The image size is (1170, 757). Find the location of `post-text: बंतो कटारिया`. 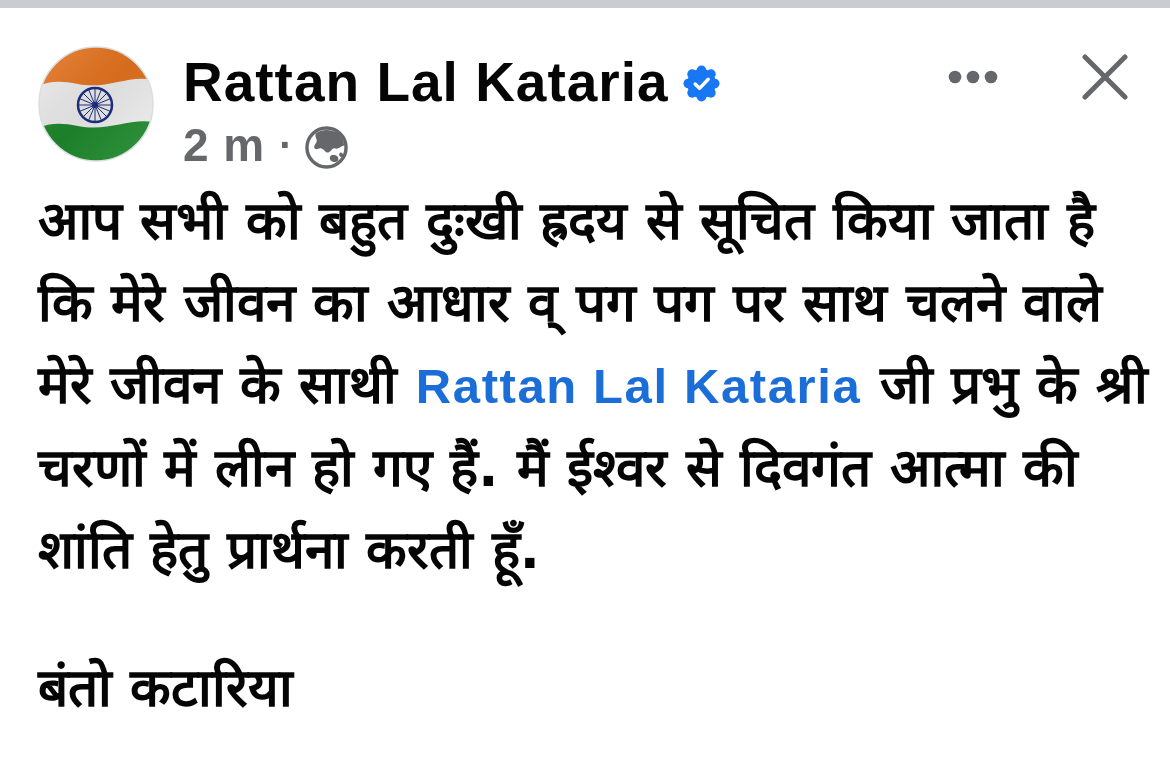

post-text: बंतो कटारिया is located at coordinates (167, 688).